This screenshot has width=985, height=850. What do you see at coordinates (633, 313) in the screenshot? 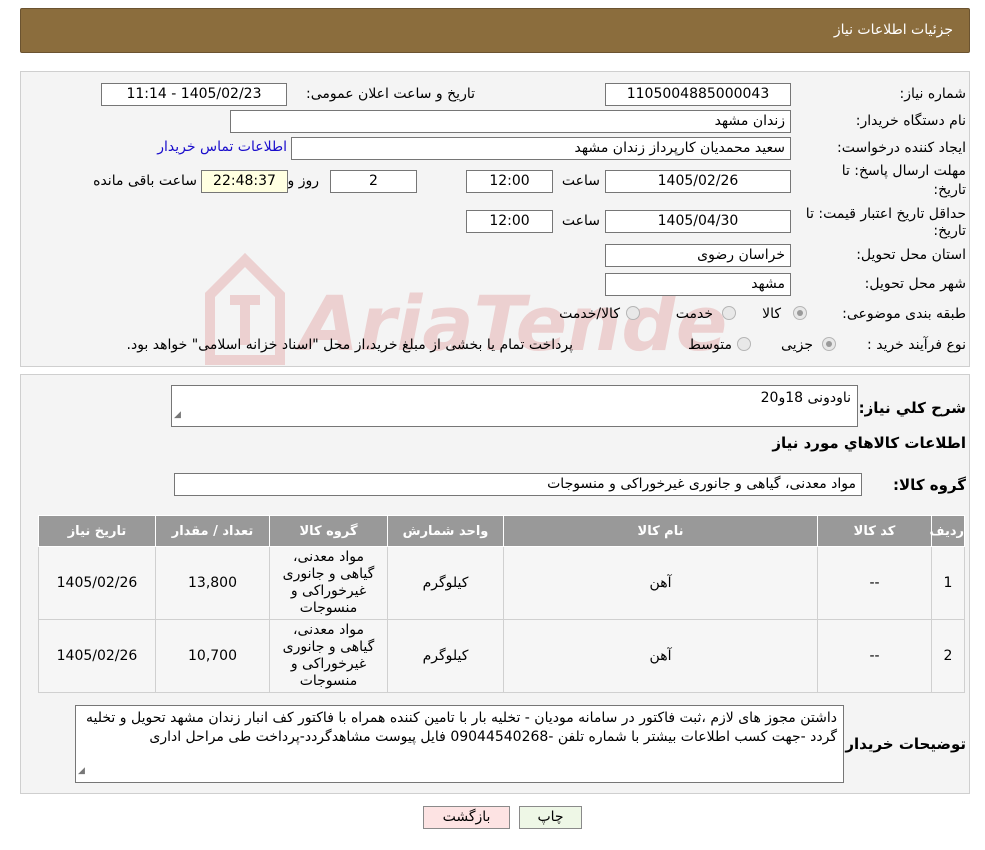
I see `category-radio-goods-service` at bounding box center [633, 313].